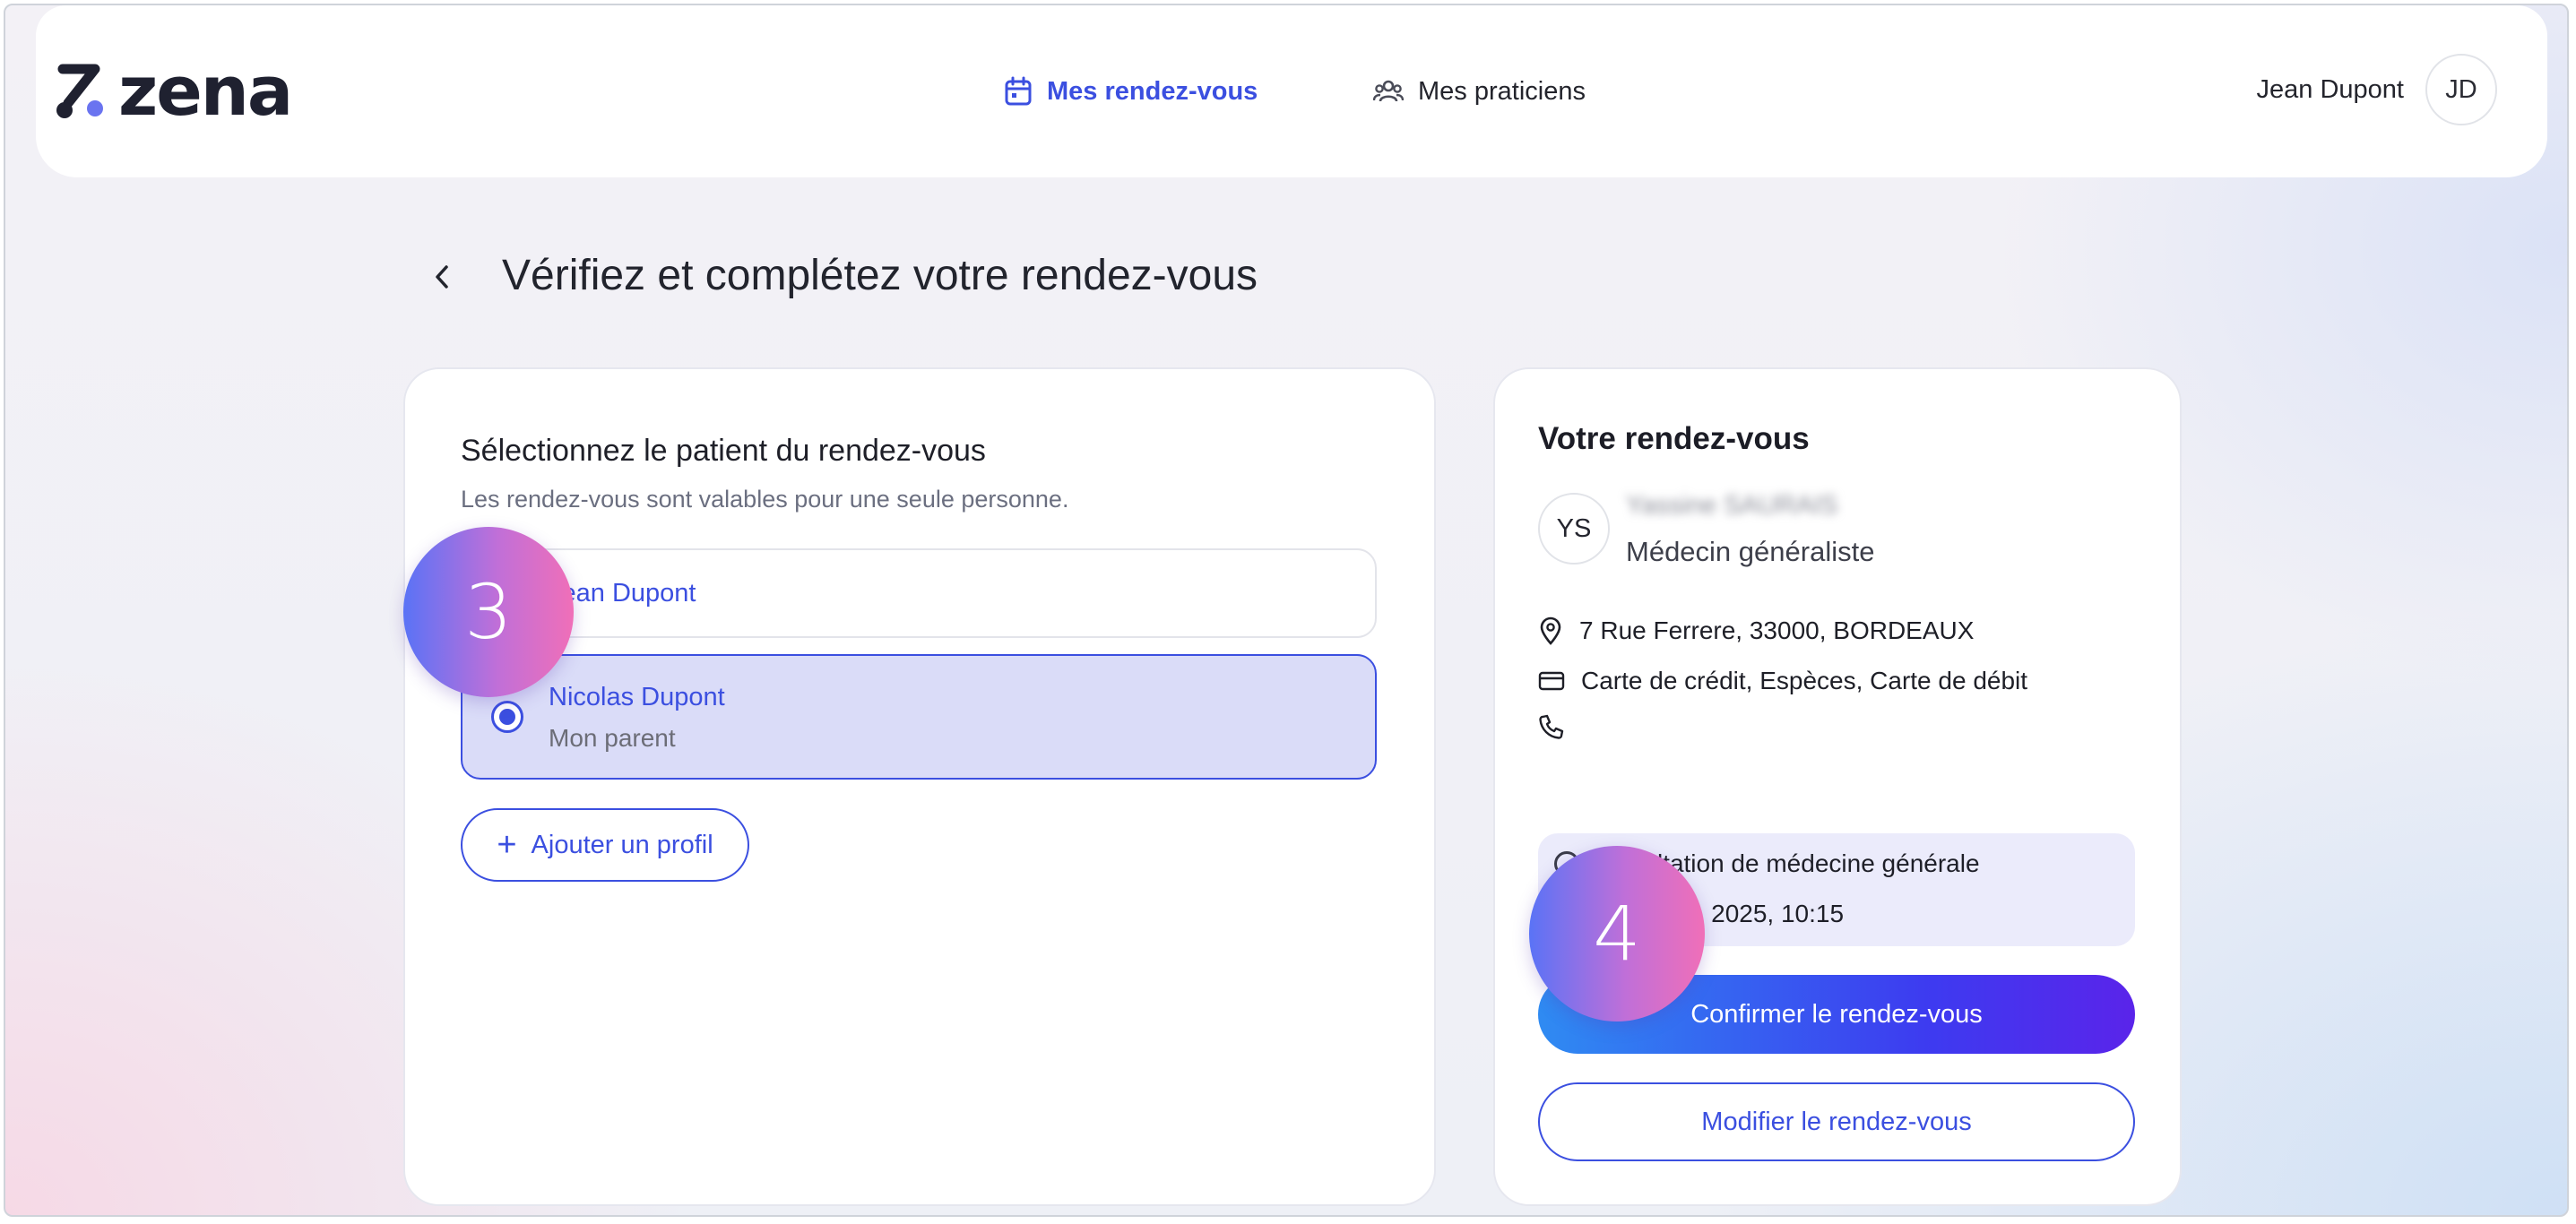 This screenshot has height=1224, width=2576. What do you see at coordinates (1804, 680) in the screenshot?
I see `payment-text: Carte de crédit, Espèces, Carte de débit` at bounding box center [1804, 680].